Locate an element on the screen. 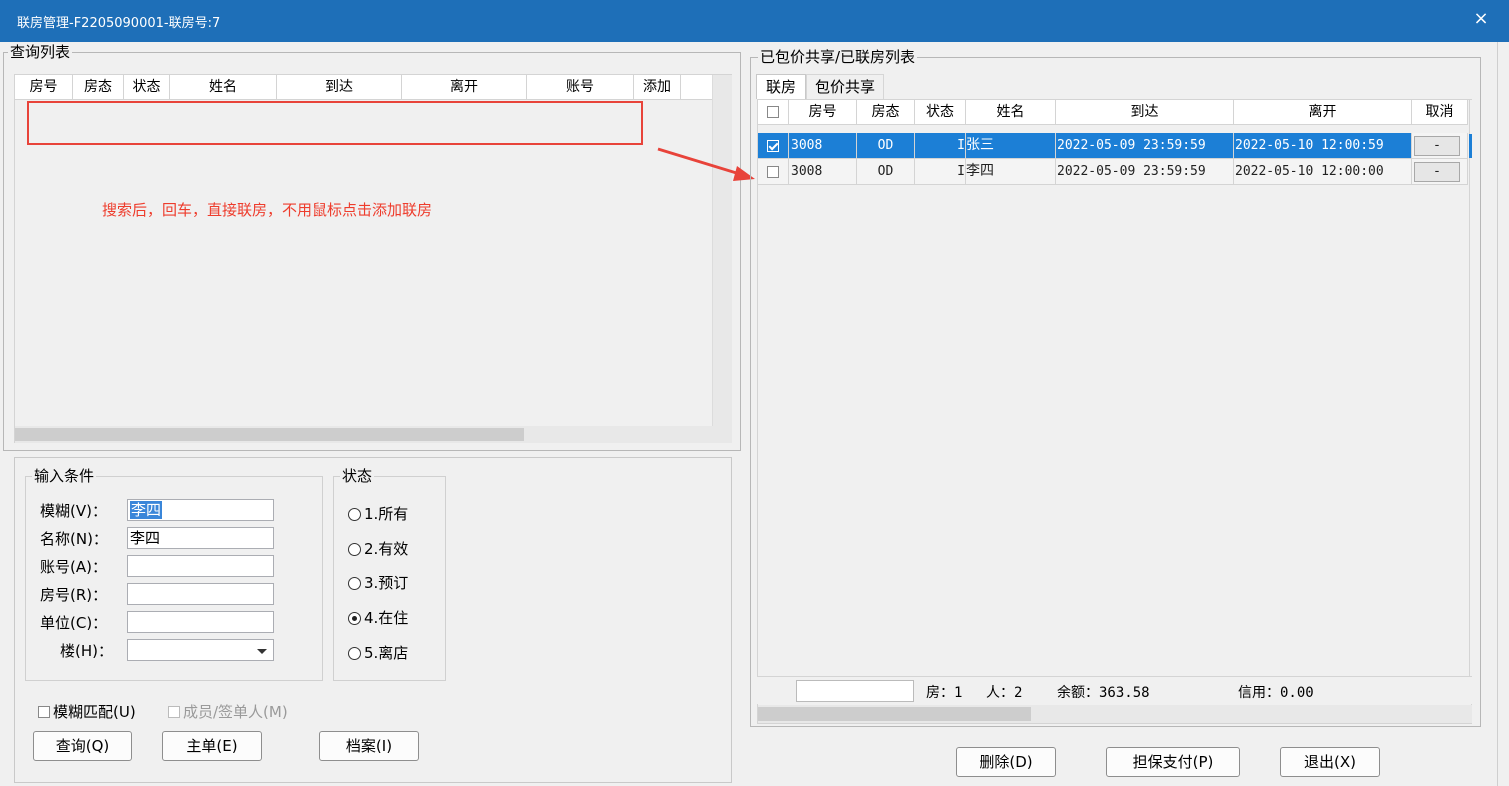 The width and height of the screenshot is (1509, 786). vertical-scrollbar-thumb is located at coordinates (1470, 146).